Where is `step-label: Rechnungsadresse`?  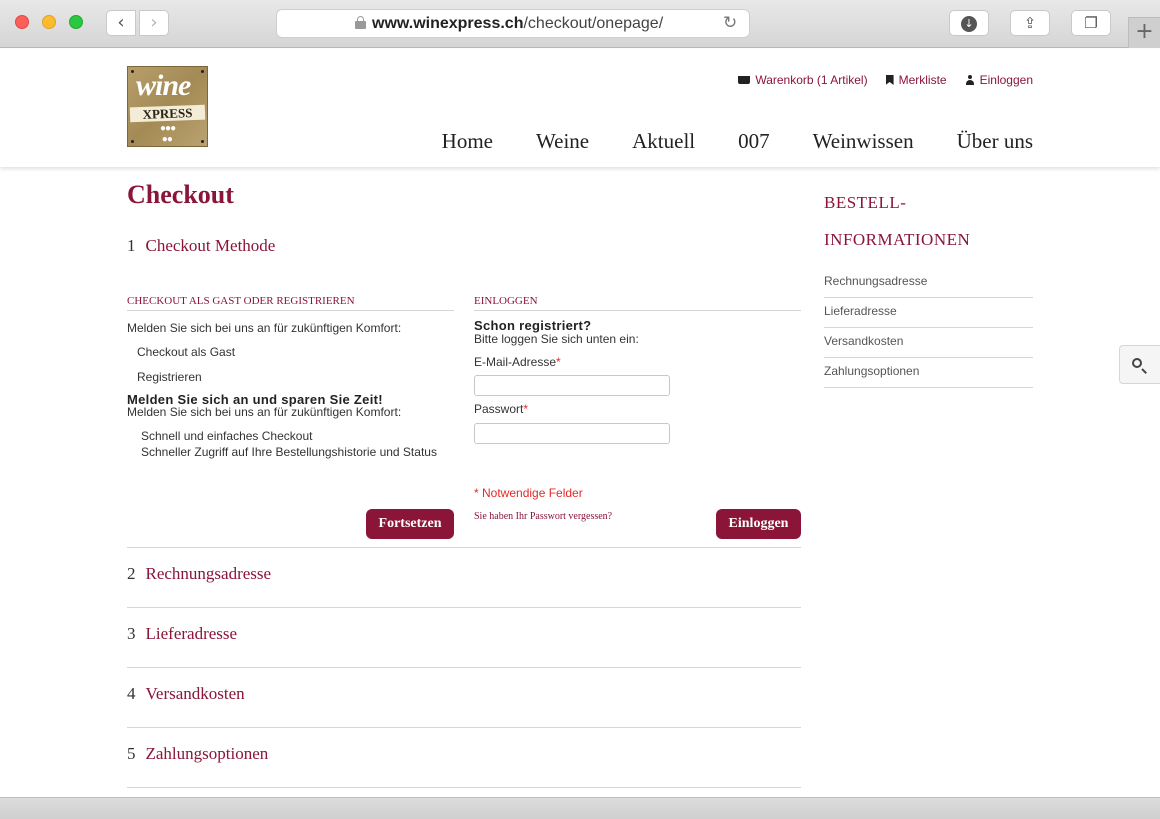 step-label: Rechnungsadresse is located at coordinates (208, 573).